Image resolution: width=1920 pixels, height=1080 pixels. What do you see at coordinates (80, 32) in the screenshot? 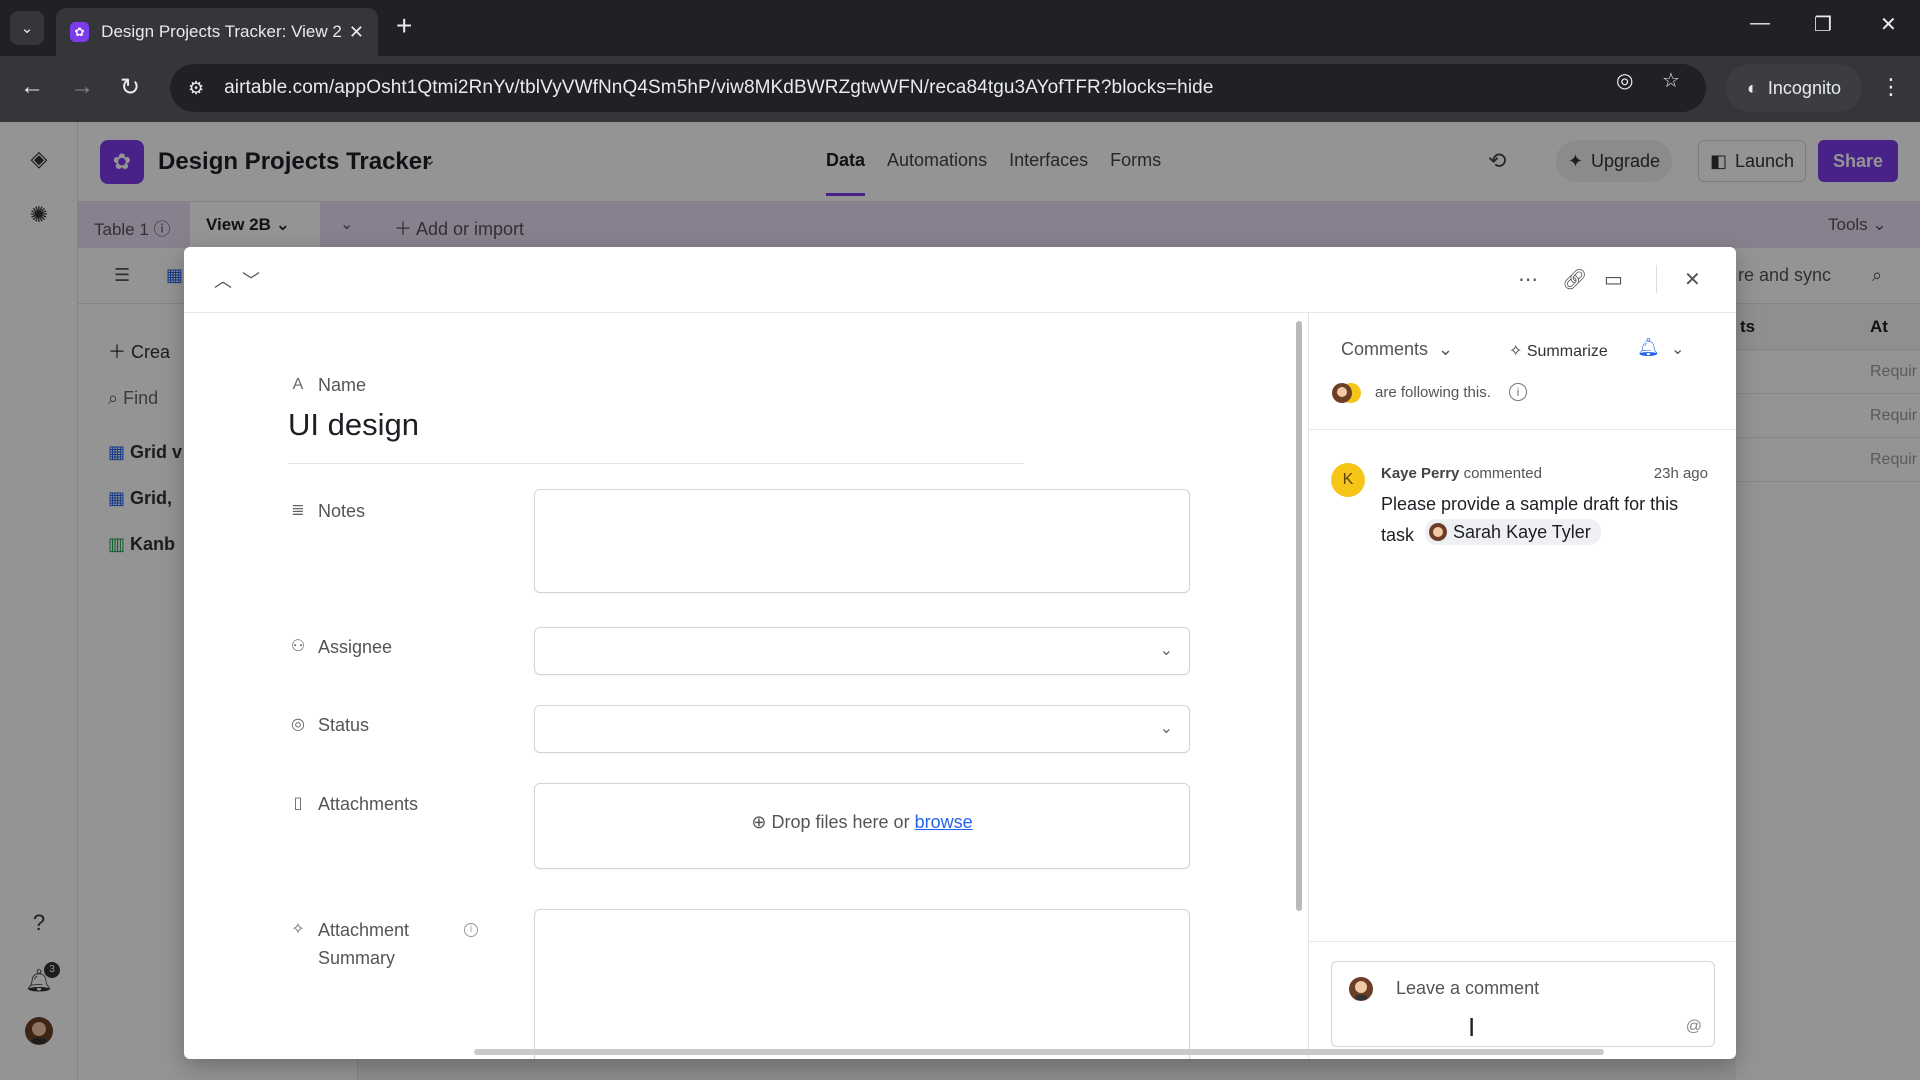
I see `airtable-favicon-icon: ✿` at bounding box center [80, 32].